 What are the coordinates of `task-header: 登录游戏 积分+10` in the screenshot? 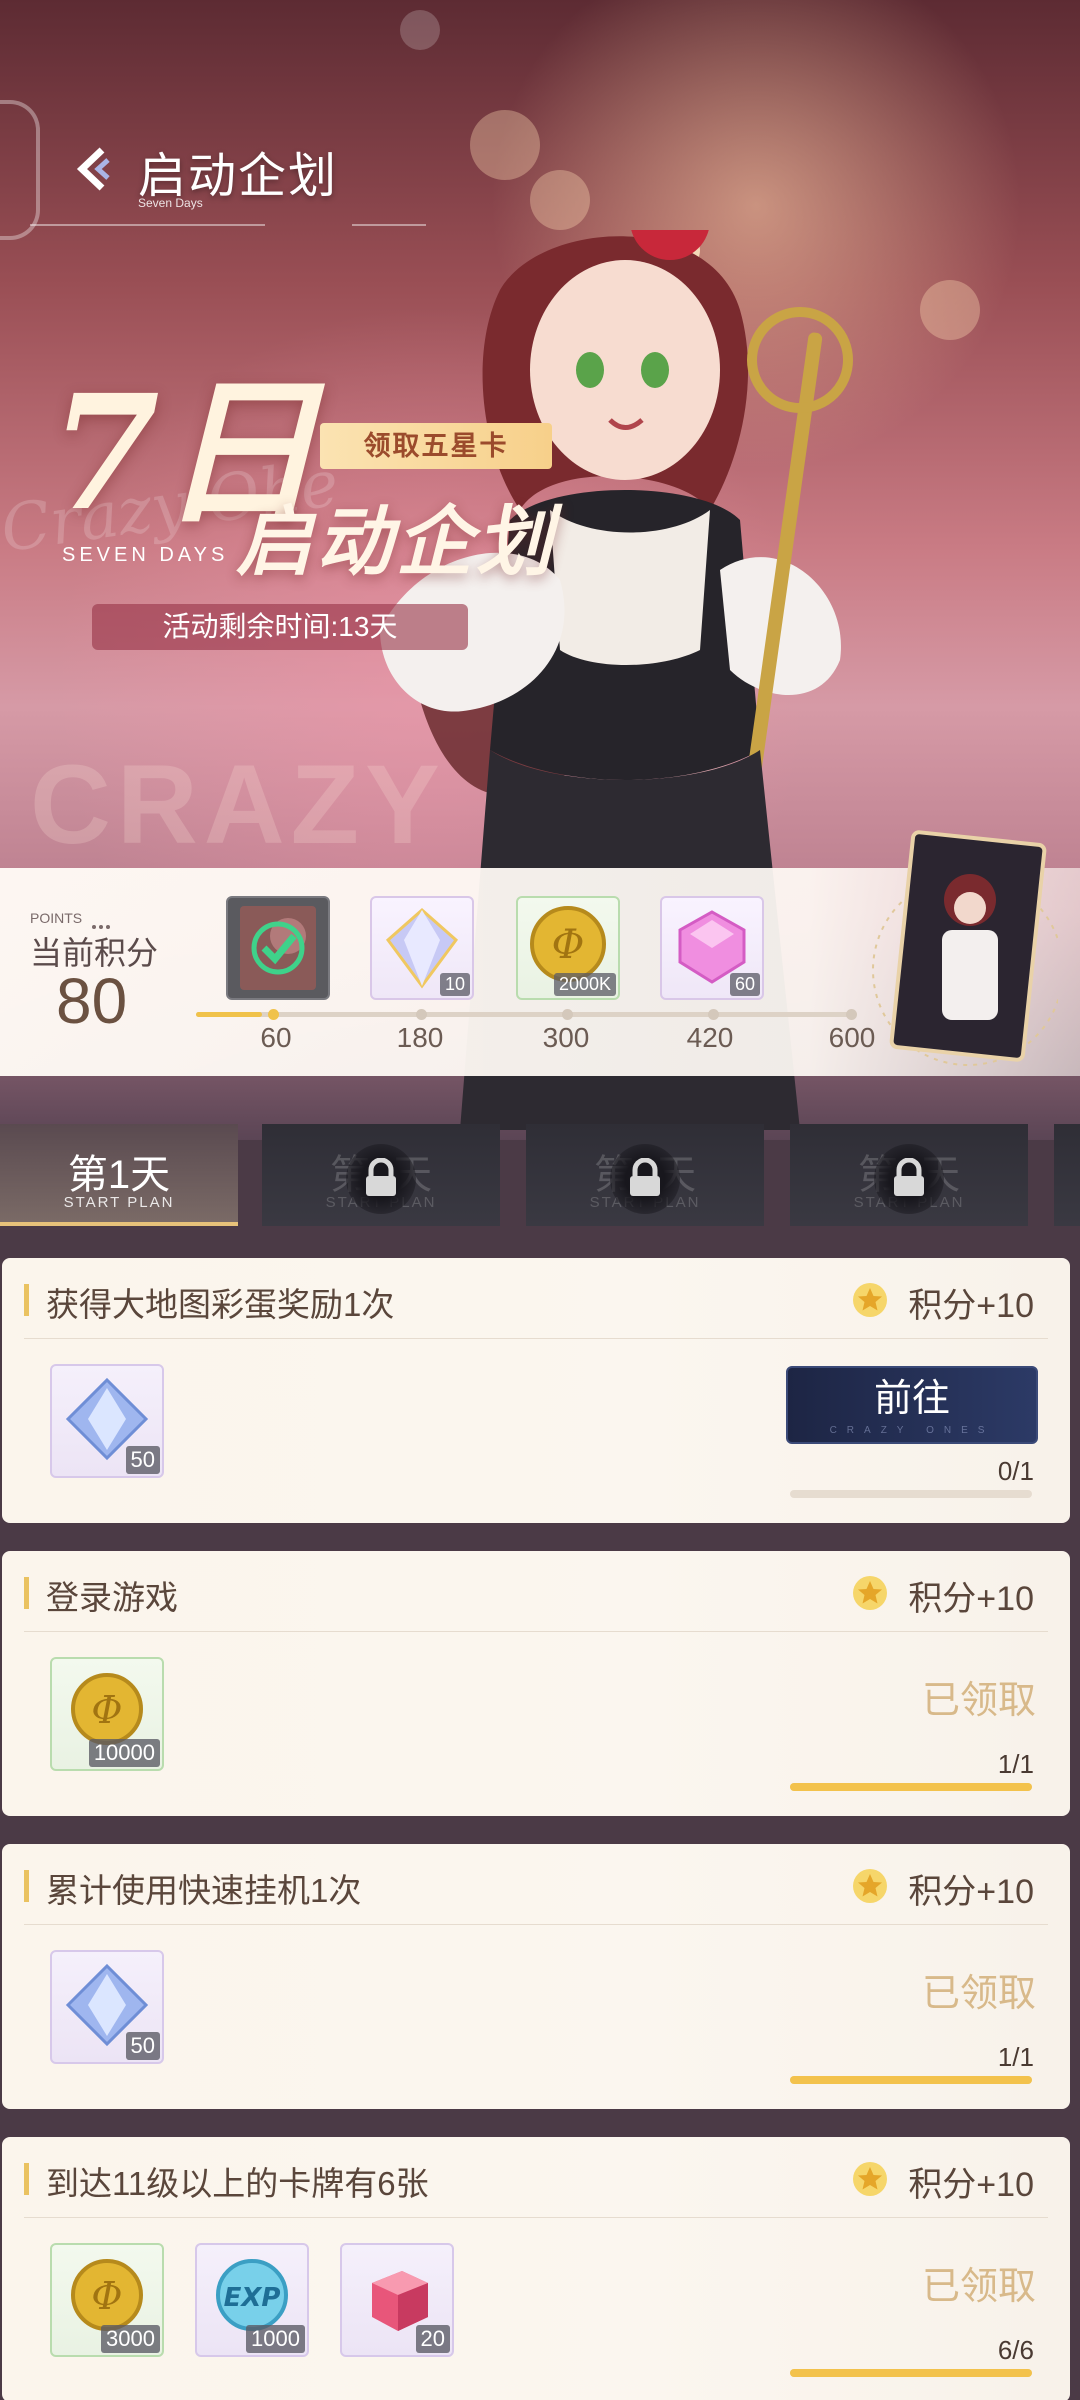 It's located at (536, 1591).